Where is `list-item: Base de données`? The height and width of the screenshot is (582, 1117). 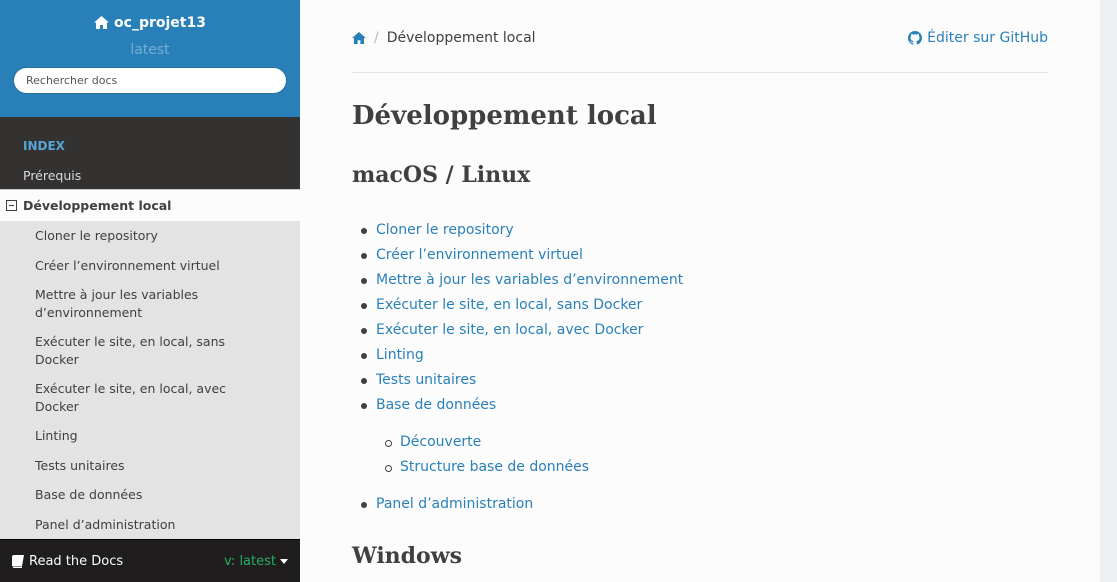 list-item: Base de données is located at coordinates (660, 405).